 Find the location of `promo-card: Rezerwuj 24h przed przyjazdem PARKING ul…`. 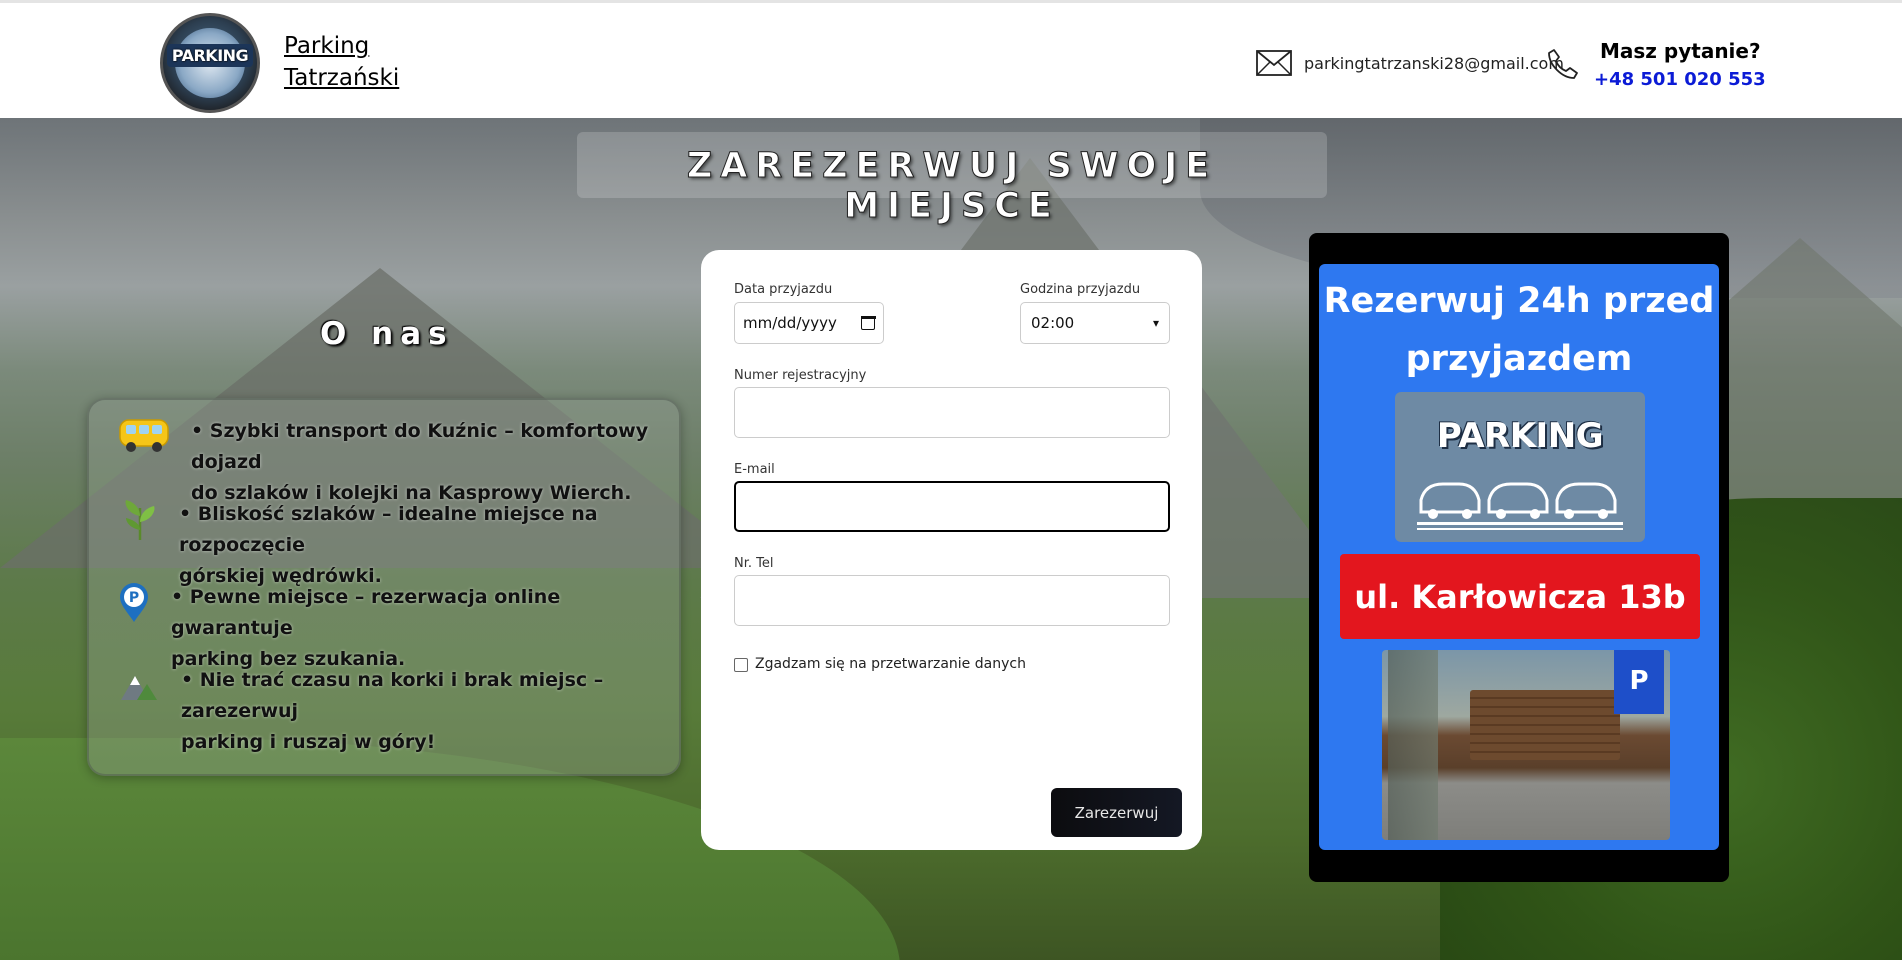

promo-card: Rezerwuj 24h przed przyjazdem PARKING ul… is located at coordinates (1519, 557).